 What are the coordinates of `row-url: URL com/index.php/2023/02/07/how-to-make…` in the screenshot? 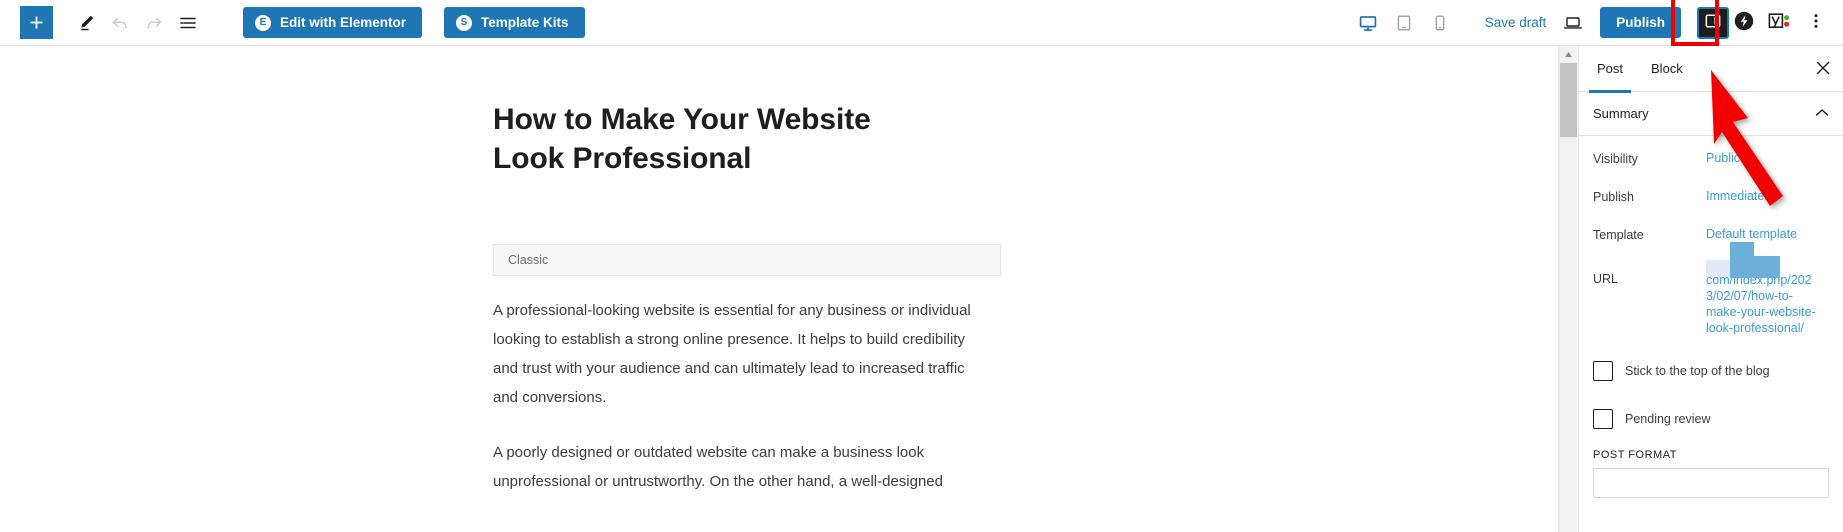 It's located at (1711, 289).